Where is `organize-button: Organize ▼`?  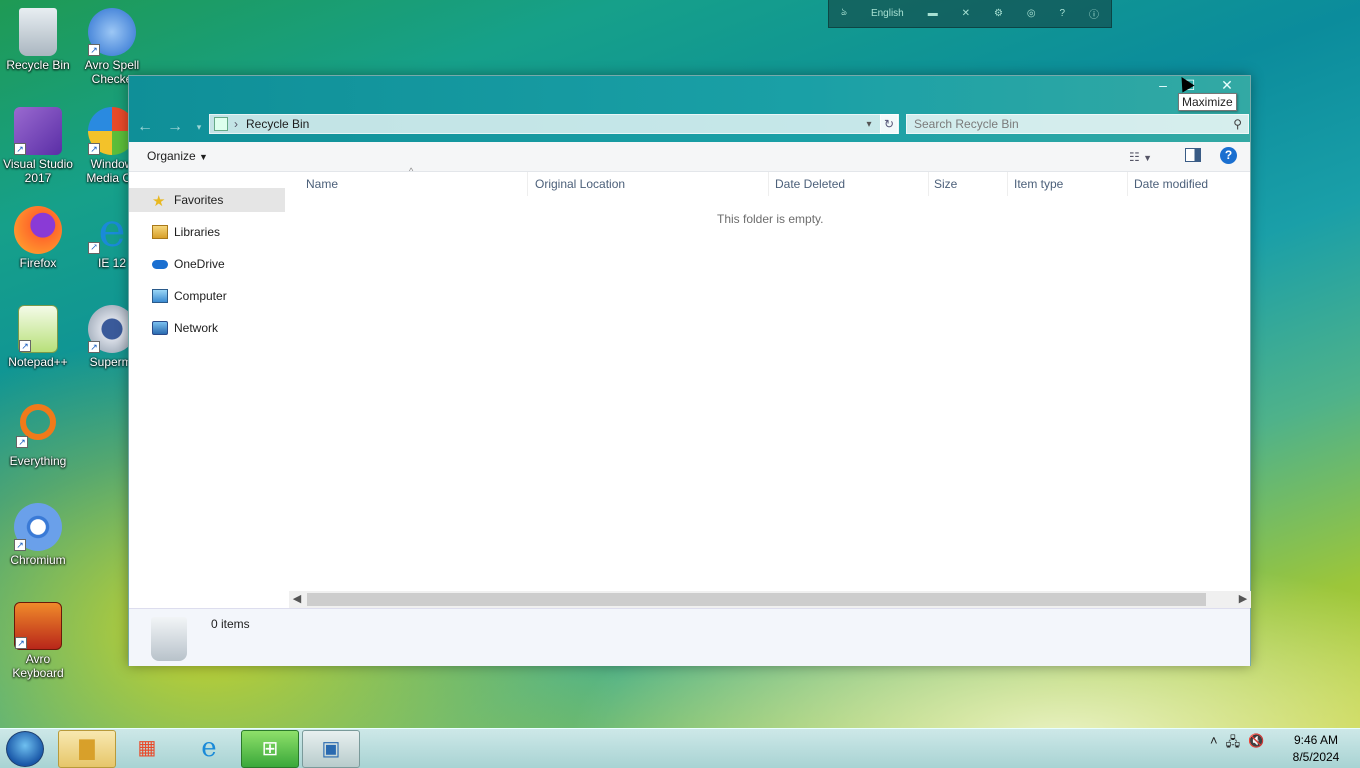 organize-button: Organize ▼ is located at coordinates (177, 156).